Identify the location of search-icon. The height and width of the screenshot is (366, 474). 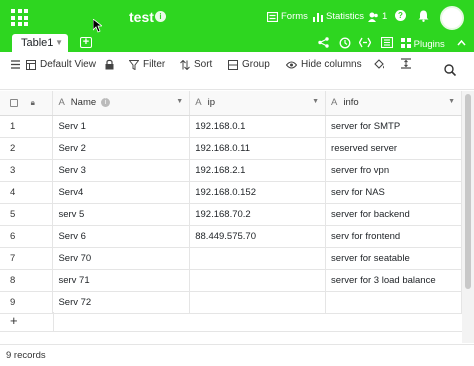
(450, 70).